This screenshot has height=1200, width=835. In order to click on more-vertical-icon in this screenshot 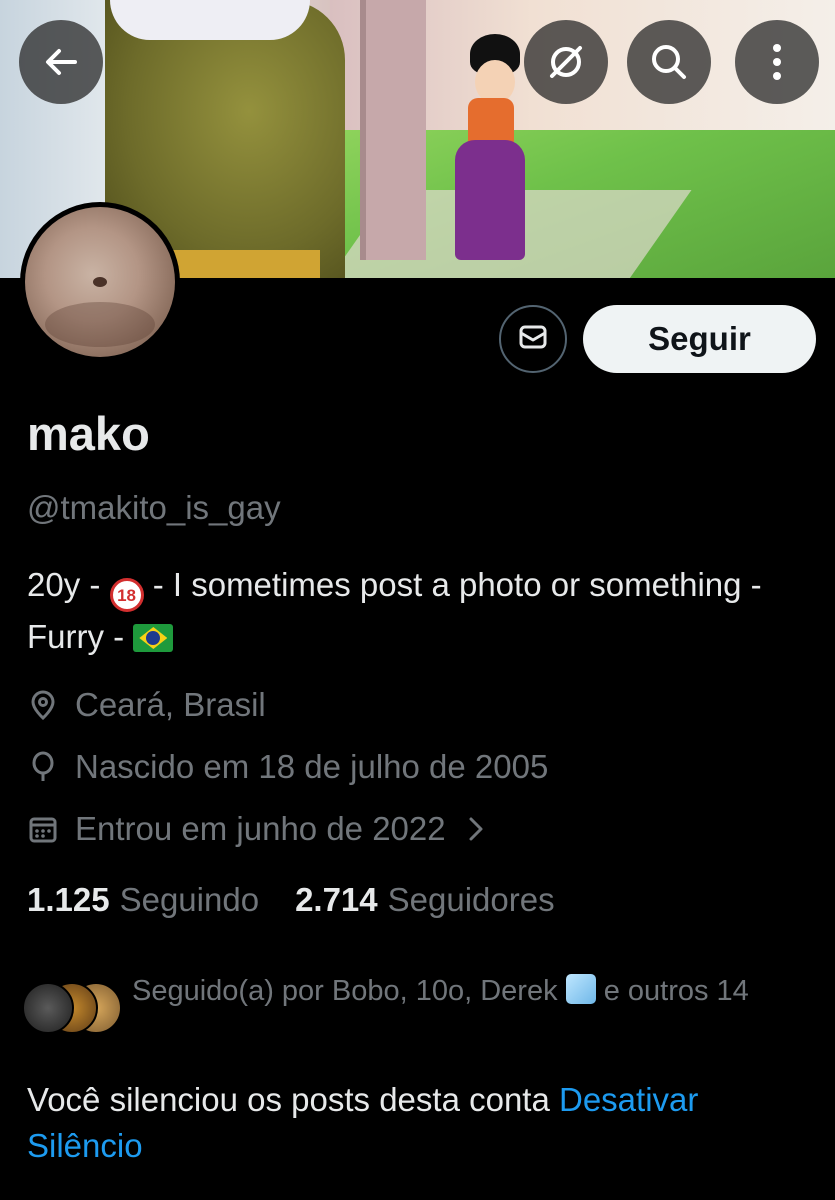, I will do `click(777, 62)`.